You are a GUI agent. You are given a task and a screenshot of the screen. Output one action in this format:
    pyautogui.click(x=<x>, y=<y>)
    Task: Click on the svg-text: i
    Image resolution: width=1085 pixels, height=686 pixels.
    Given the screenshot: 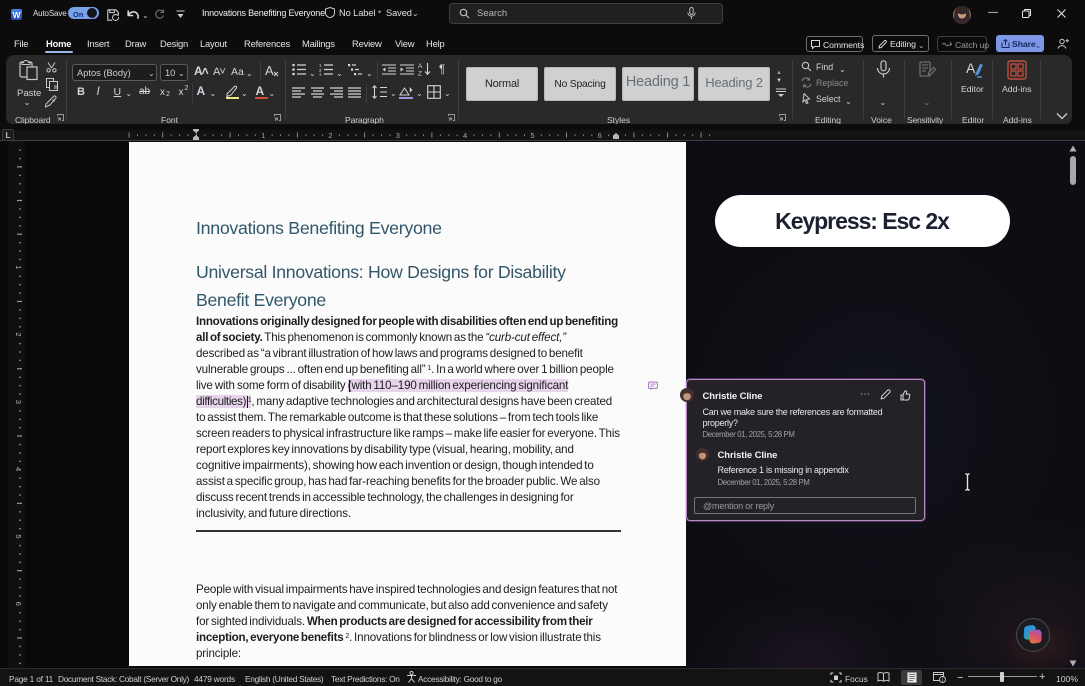 What is the action you would take?
    pyautogui.click(x=942, y=680)
    